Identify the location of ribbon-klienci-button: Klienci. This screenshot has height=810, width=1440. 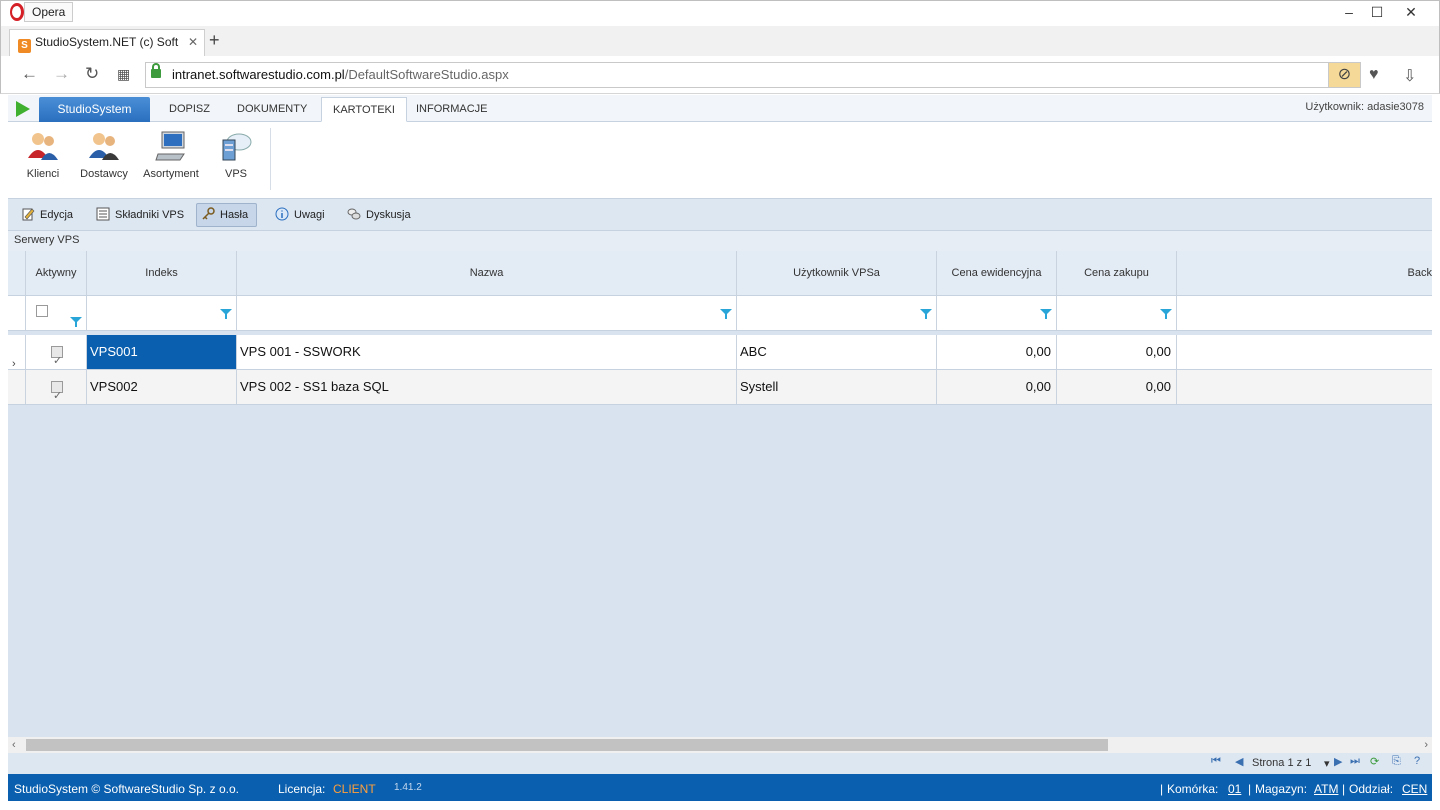
(43, 155).